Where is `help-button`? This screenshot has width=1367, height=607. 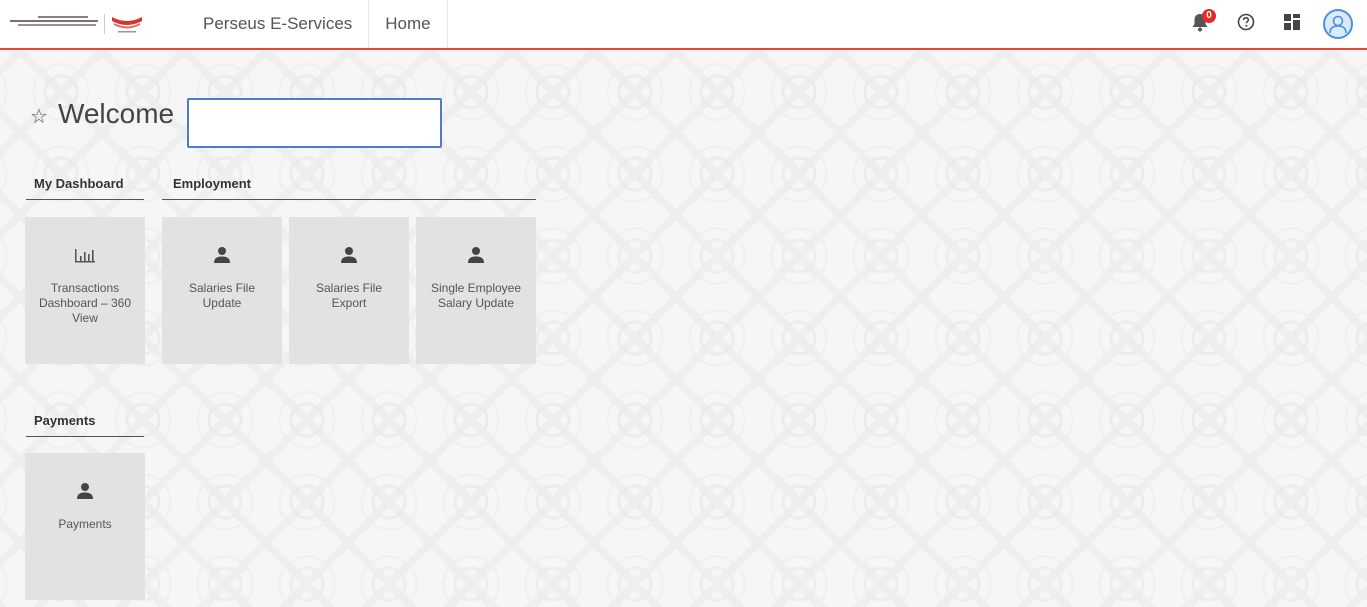
help-button is located at coordinates (1246, 24).